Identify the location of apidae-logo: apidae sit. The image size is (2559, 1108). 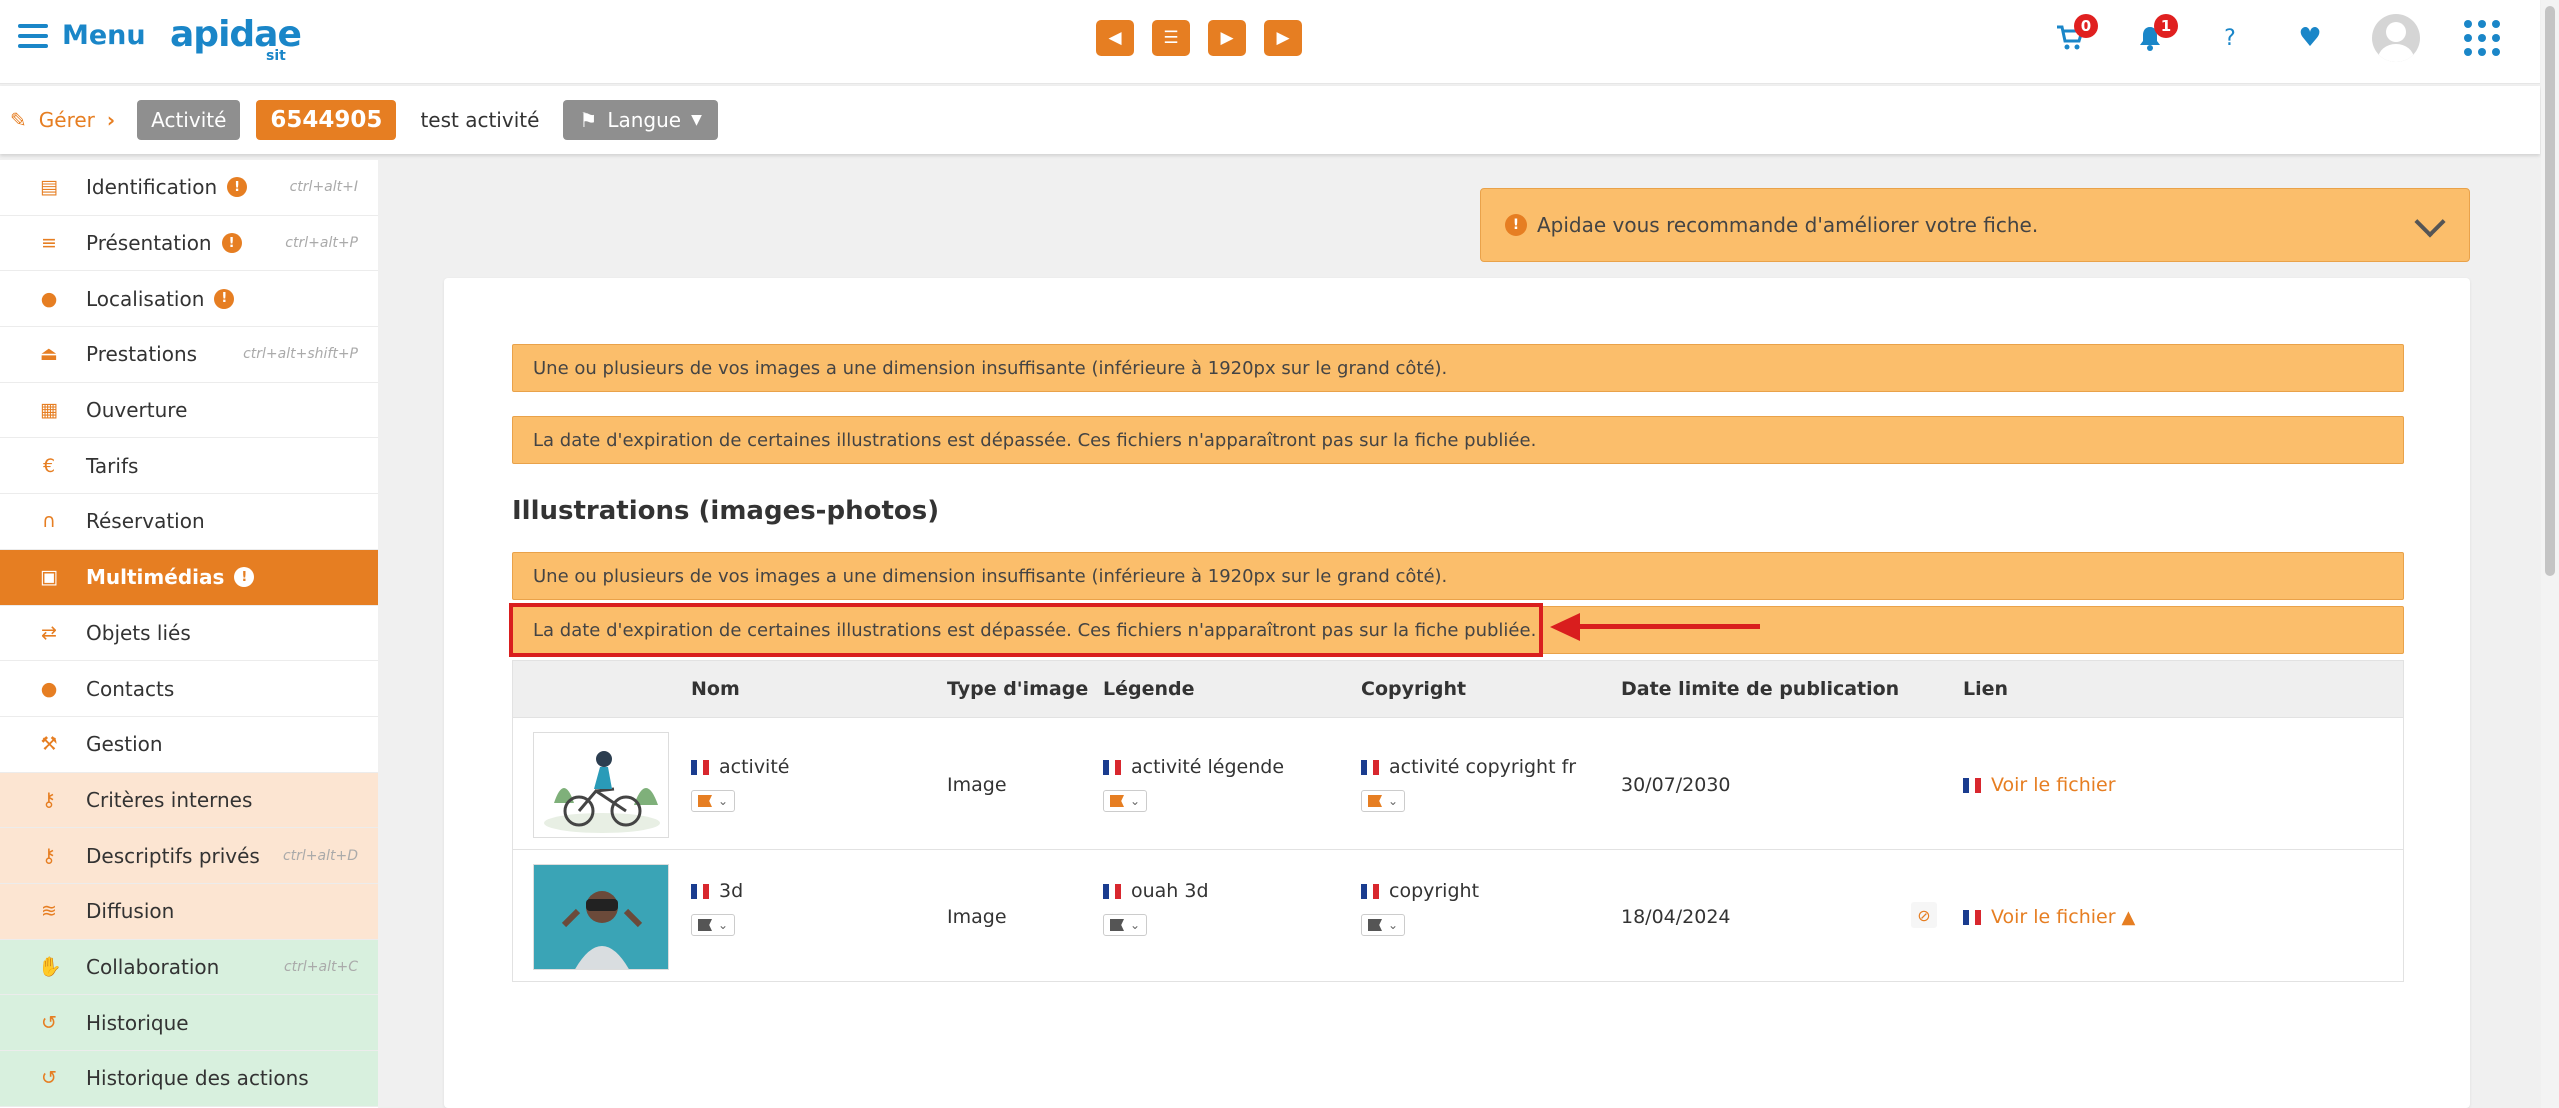
(236, 39).